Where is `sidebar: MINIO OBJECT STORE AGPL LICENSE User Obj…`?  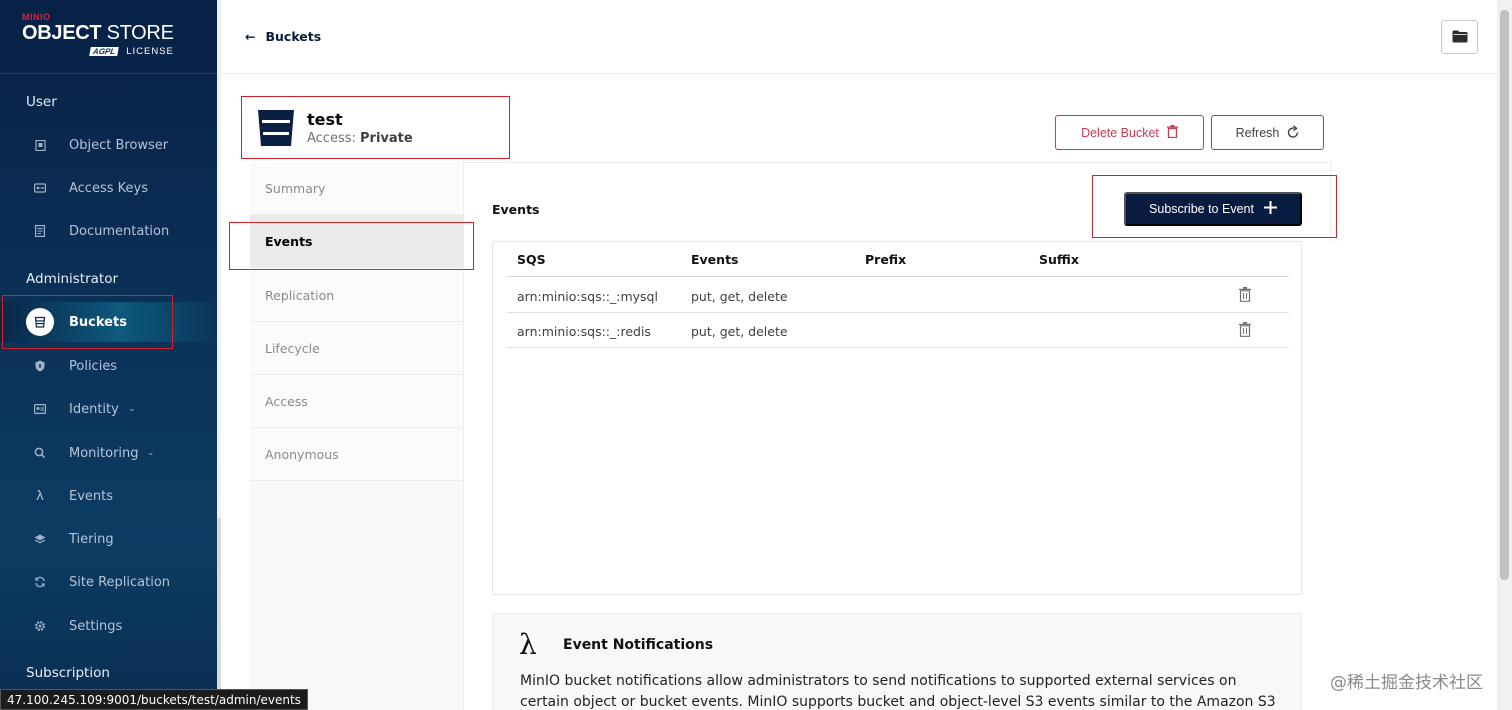 sidebar: MINIO OBJECT STORE AGPL LICENSE User Obj… is located at coordinates (108, 355).